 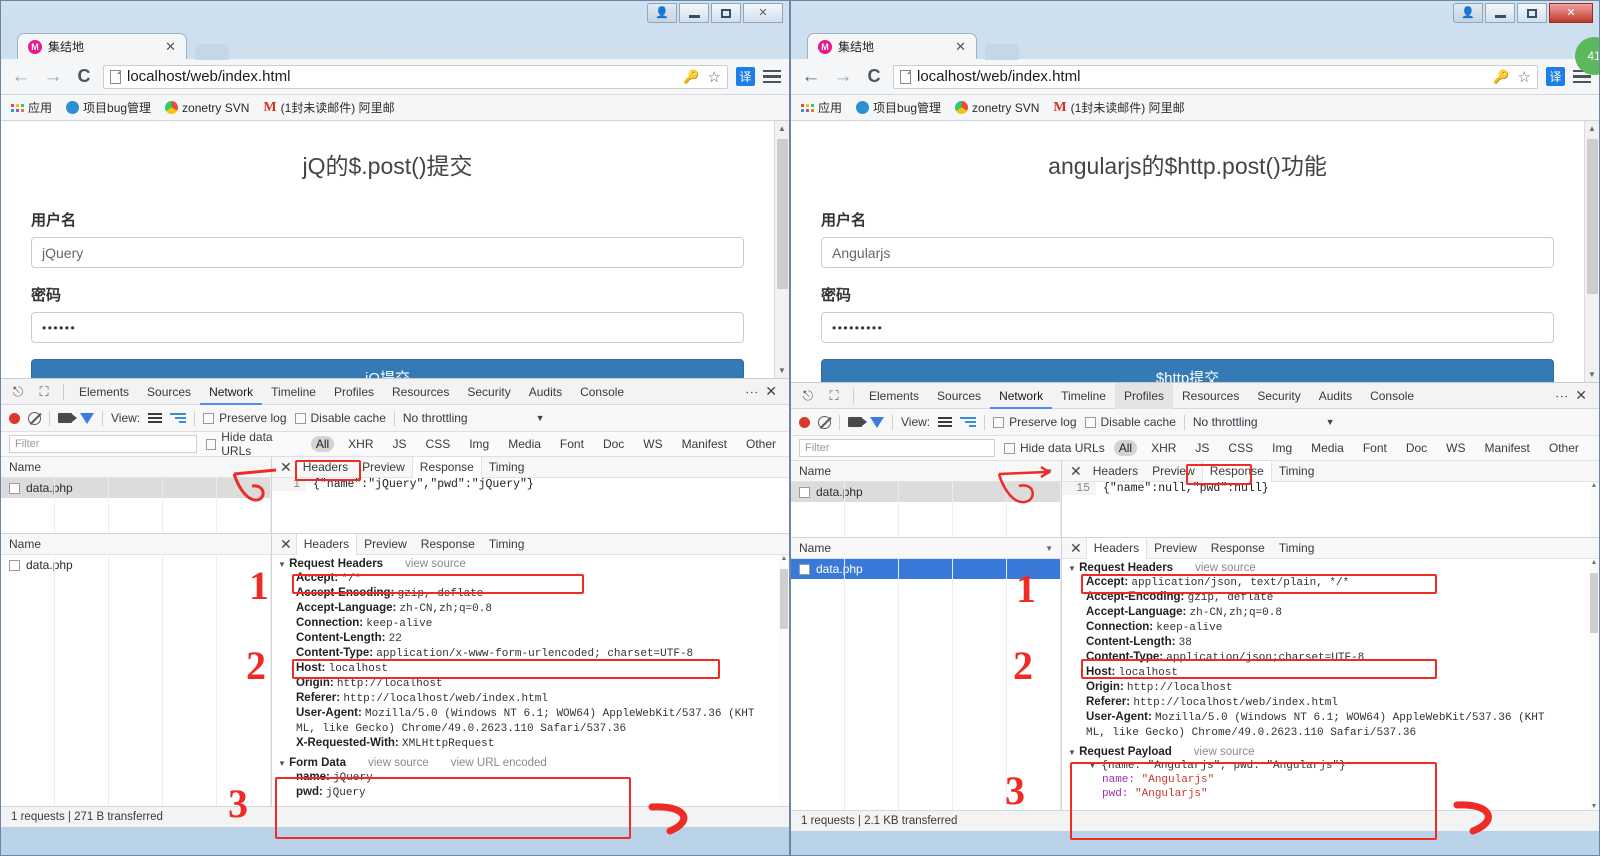 I want to click on submit-button: $http提交, so click(x=1187, y=370).